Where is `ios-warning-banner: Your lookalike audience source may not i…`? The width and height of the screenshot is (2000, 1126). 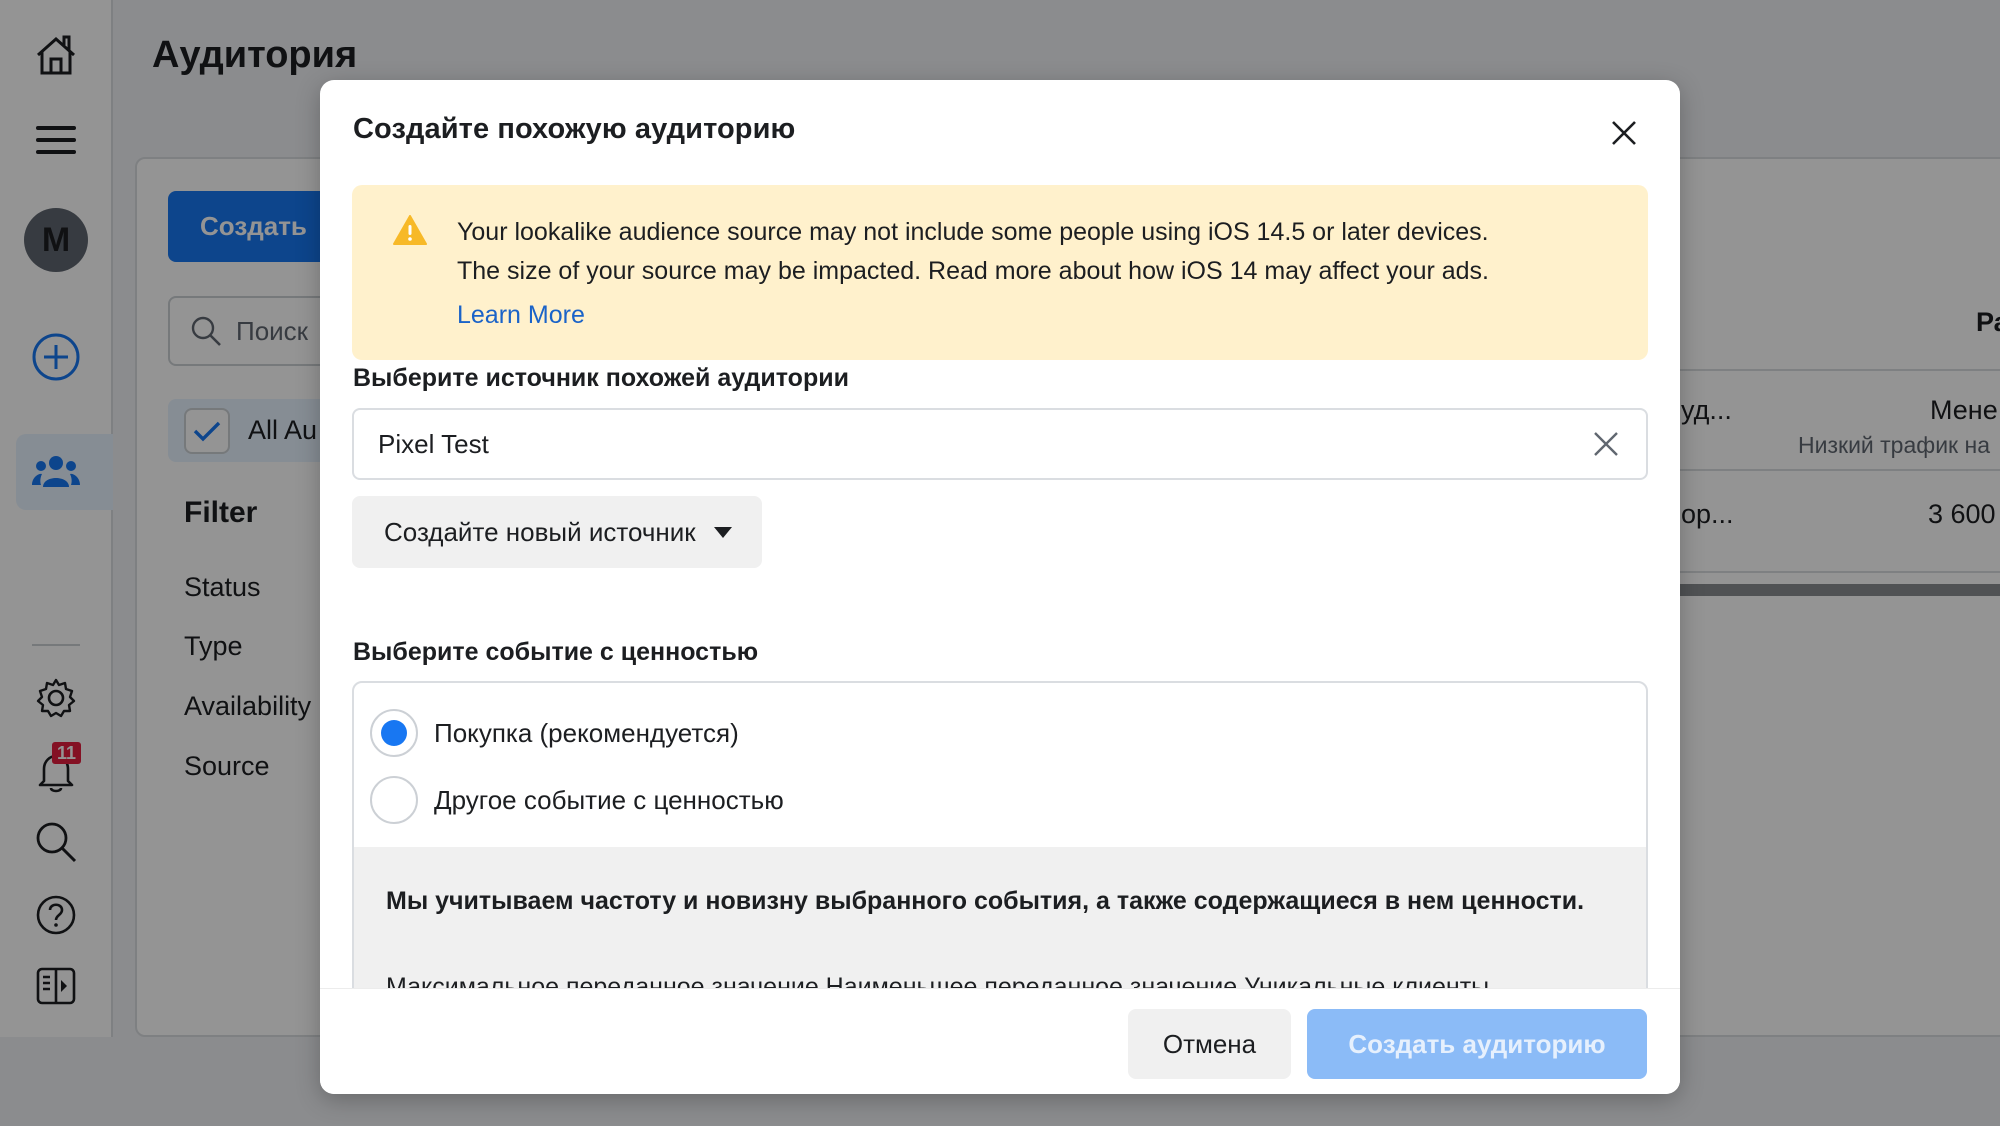 ios-warning-banner: Your lookalike audience source may not i… is located at coordinates (1000, 272).